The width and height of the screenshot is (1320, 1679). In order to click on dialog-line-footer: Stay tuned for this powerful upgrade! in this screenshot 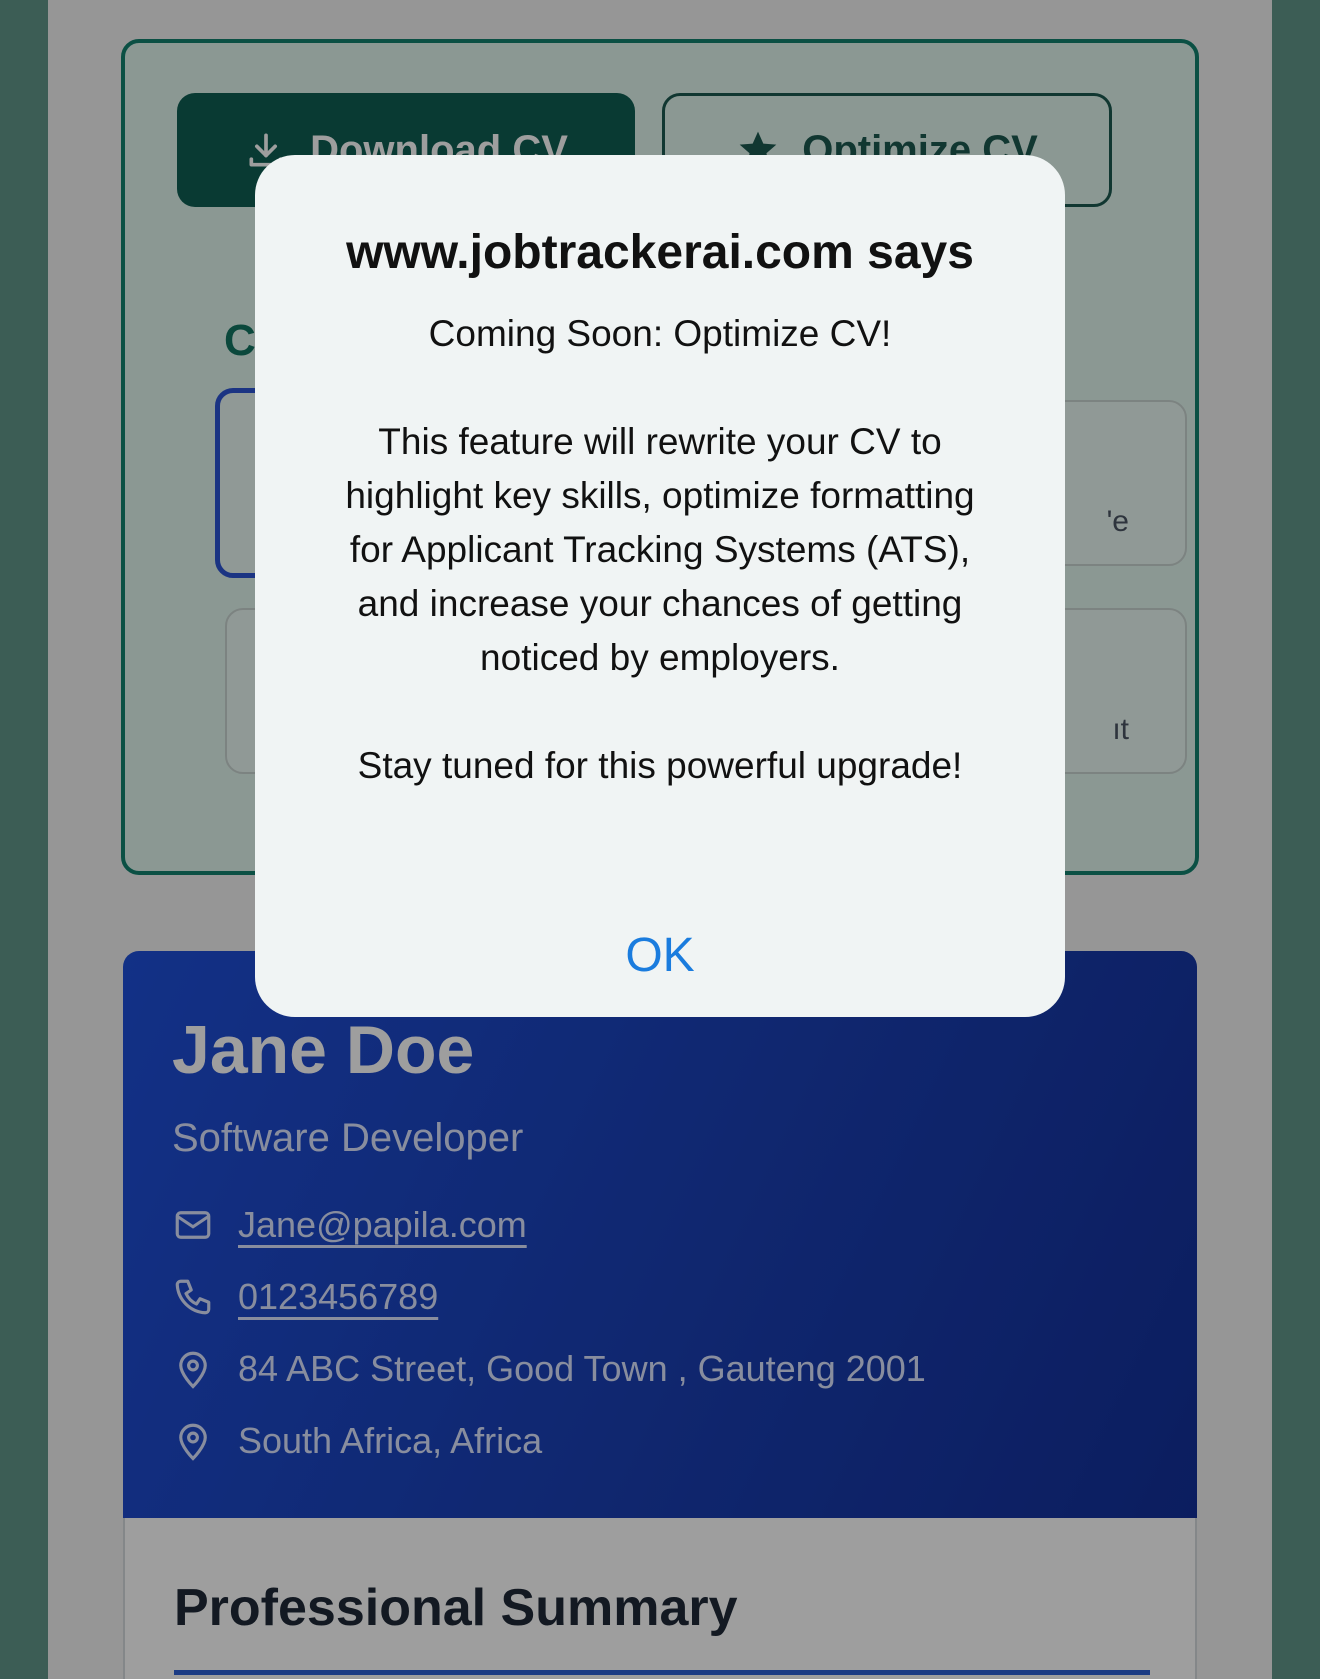, I will do `click(660, 765)`.